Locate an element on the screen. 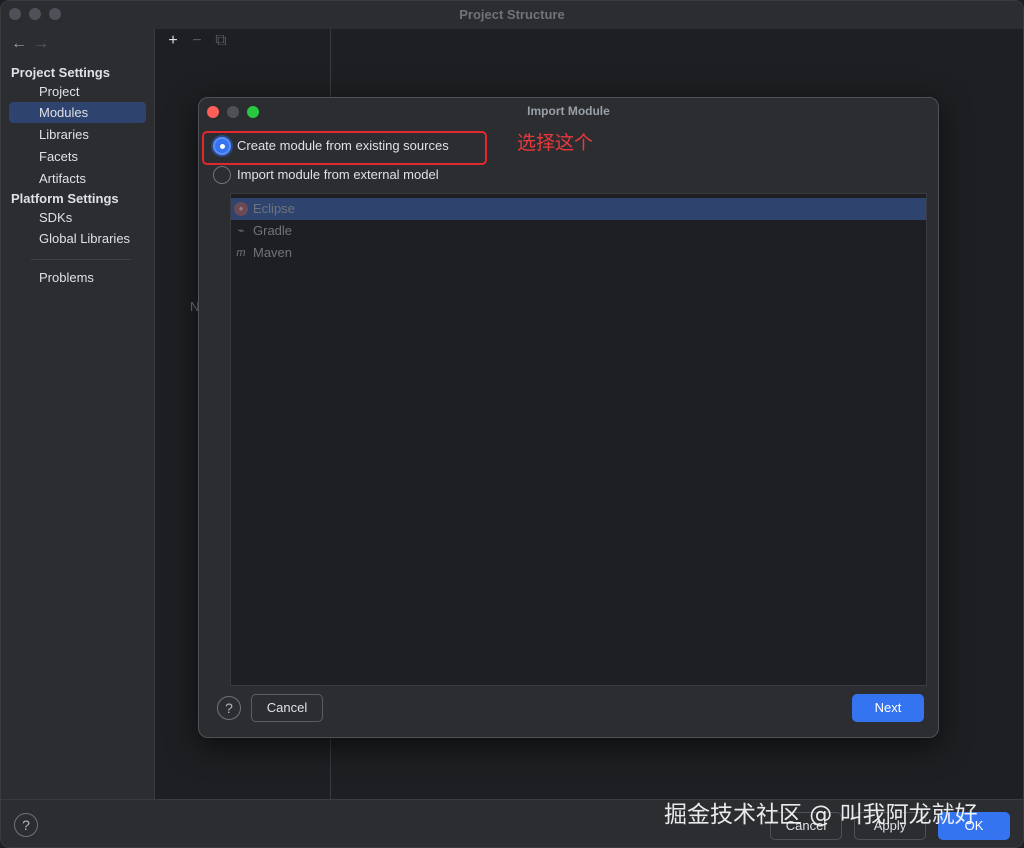 The image size is (1024, 848). list-item-label: Maven is located at coordinates (273, 252).